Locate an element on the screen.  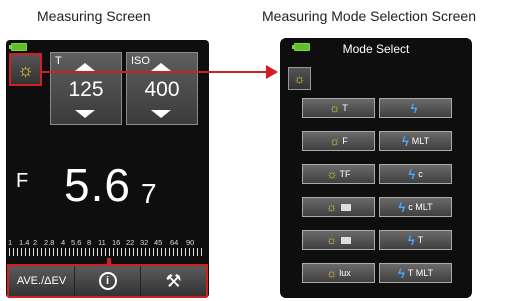
scale-label: 11 is located at coordinates (102, 242).